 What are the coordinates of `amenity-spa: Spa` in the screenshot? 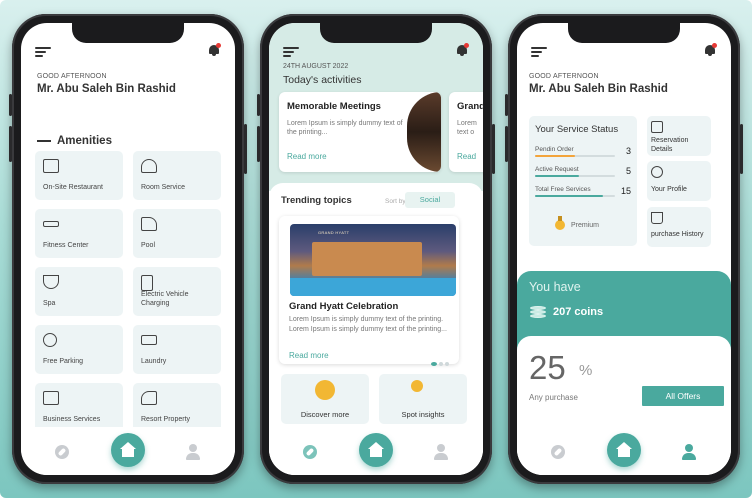 It's located at (79, 291).